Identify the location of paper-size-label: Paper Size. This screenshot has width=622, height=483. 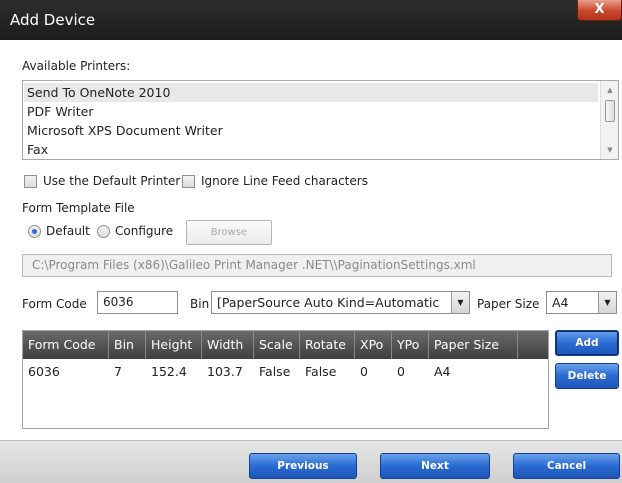
(508, 304).